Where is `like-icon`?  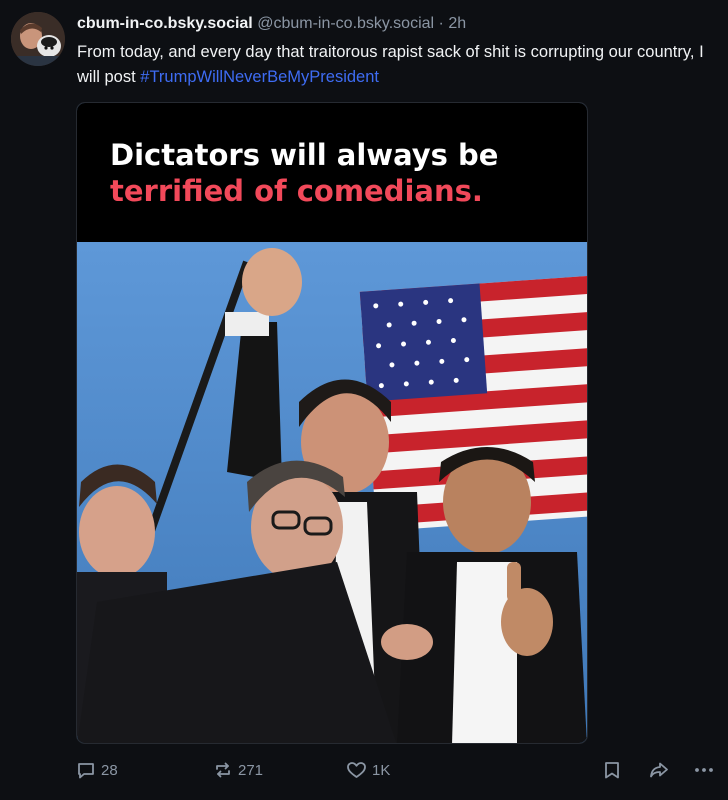
like-icon is located at coordinates (356, 770).